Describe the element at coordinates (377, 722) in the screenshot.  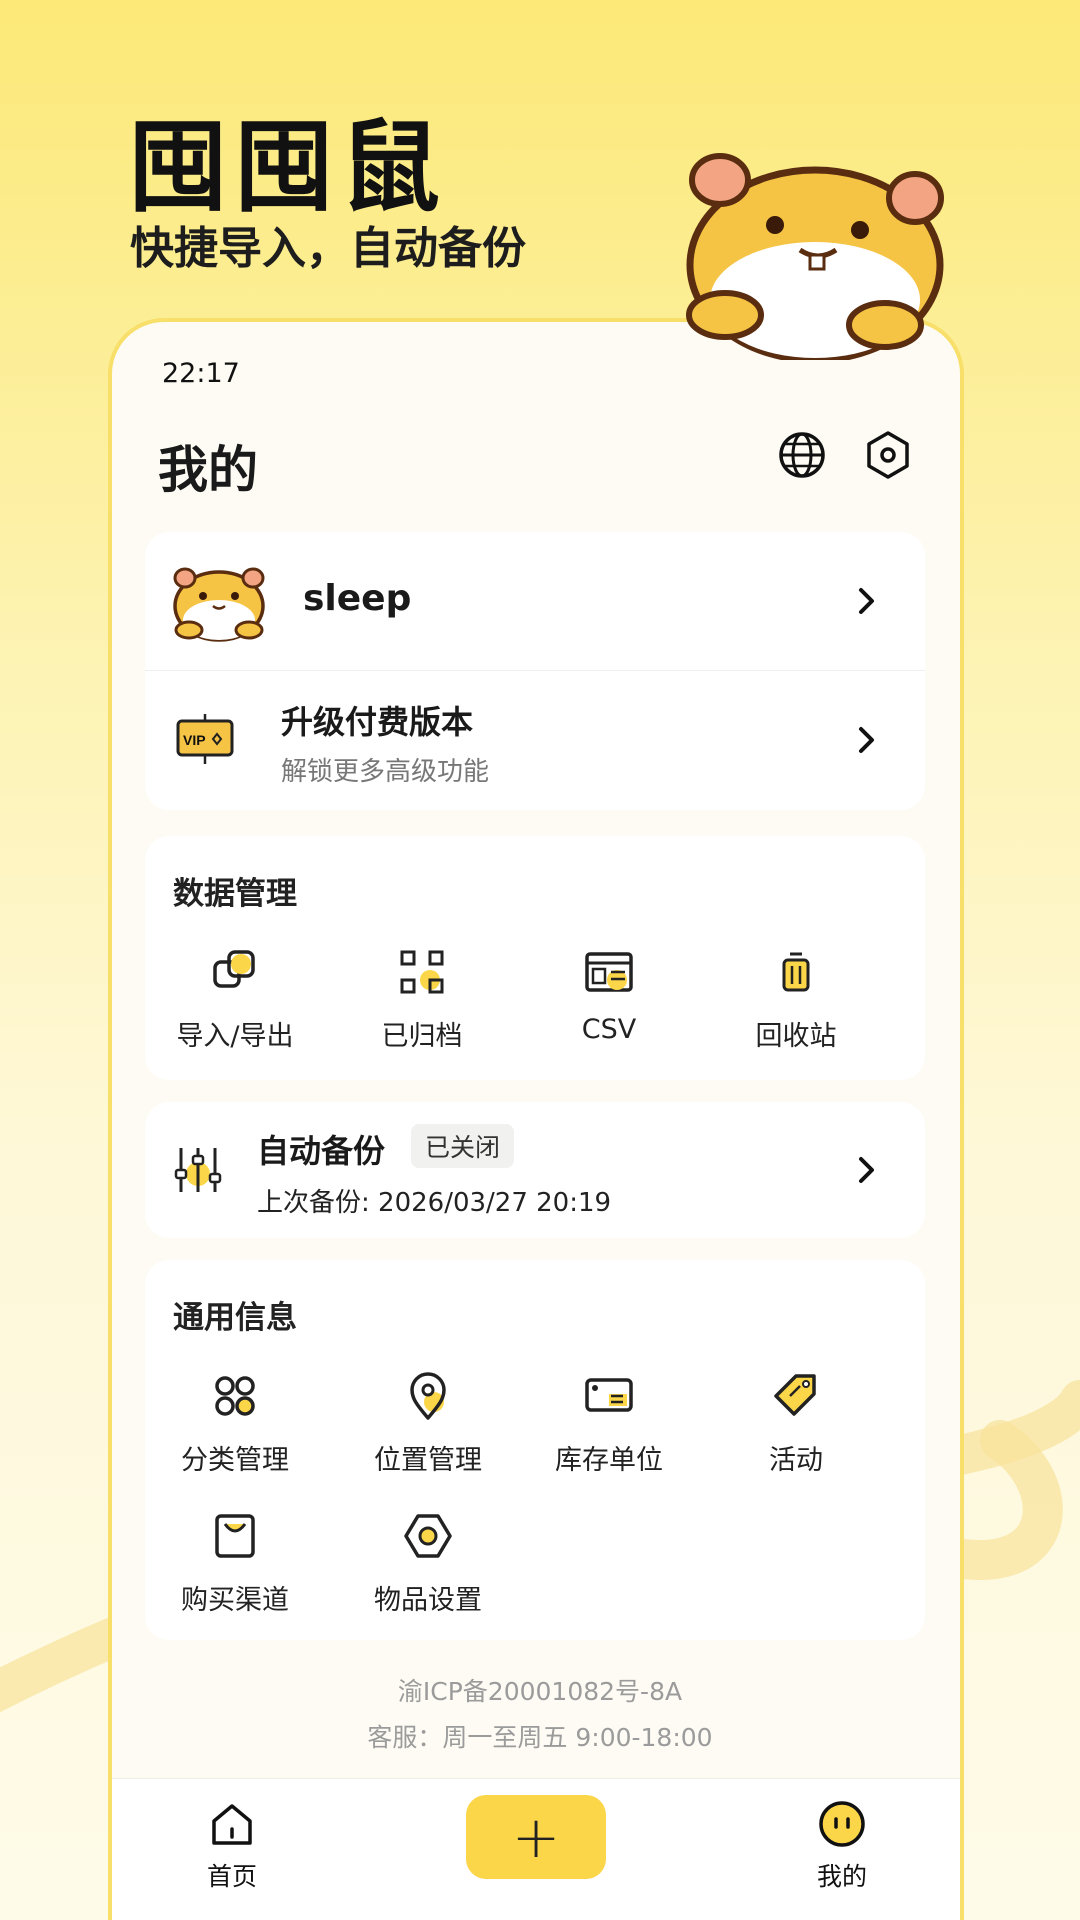
I see `upgrade-title: 升级付费版本` at that location.